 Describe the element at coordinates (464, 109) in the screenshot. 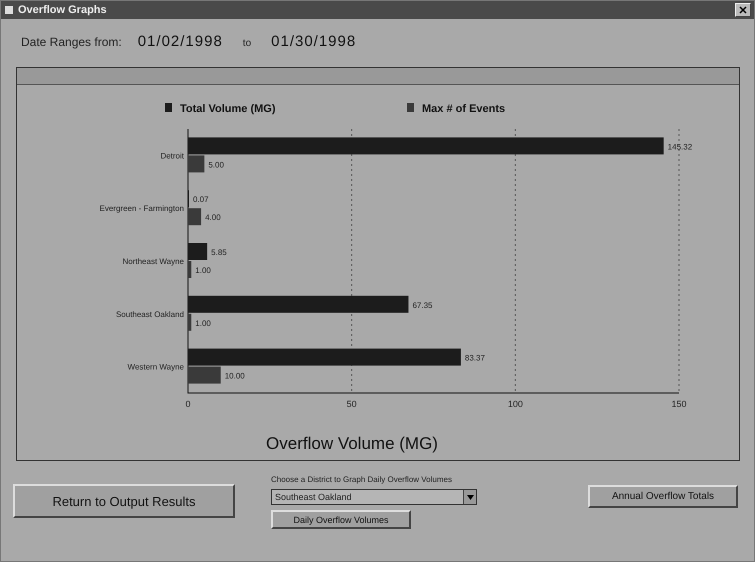

I see `legend-label: Max # of Events` at that location.